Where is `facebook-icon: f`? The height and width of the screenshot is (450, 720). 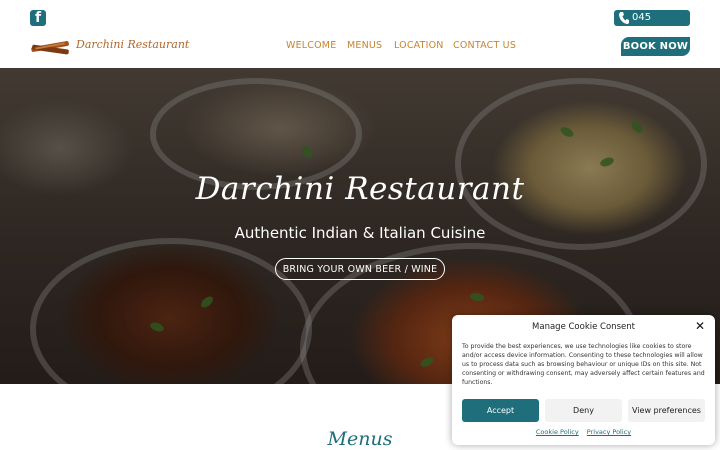 facebook-icon: f is located at coordinates (38, 18).